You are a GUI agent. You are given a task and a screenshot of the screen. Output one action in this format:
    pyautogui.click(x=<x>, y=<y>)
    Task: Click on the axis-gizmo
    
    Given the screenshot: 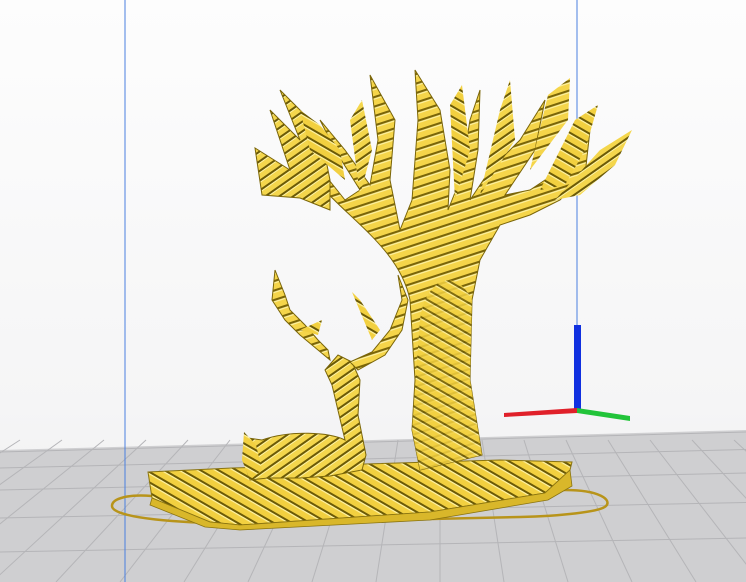 What is the action you would take?
    pyautogui.click(x=567, y=373)
    